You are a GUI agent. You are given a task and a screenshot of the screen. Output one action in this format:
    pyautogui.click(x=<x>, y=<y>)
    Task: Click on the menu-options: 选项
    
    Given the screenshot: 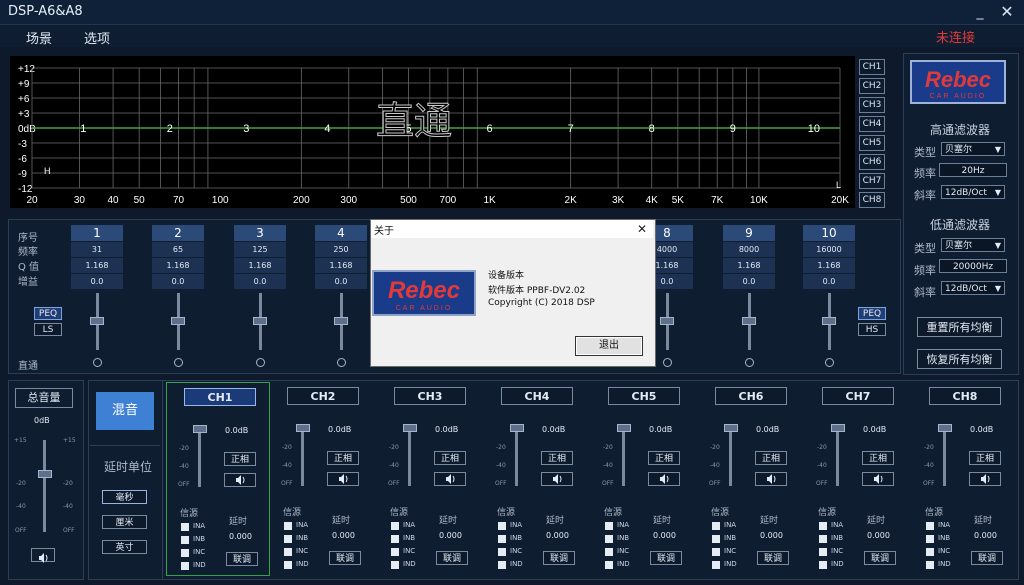 What is the action you would take?
    pyautogui.click(x=97, y=37)
    